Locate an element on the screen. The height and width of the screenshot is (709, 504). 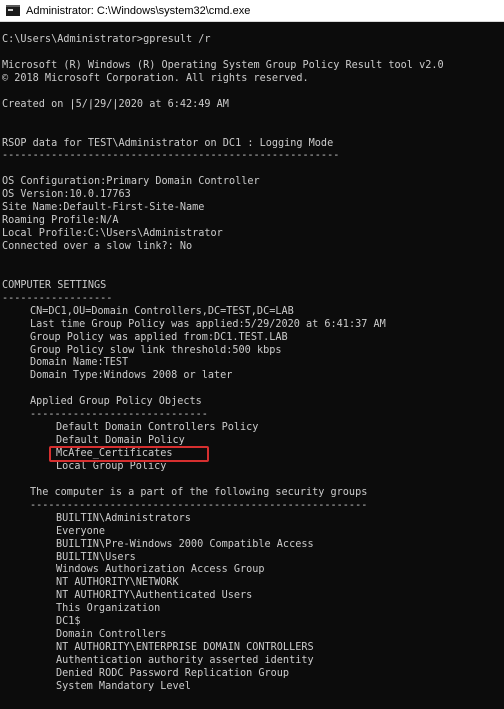
gpo-item: Default Domain Controllers Policy is located at coordinates (157, 428).